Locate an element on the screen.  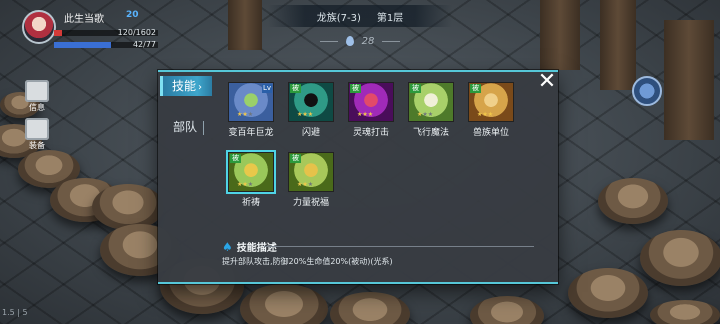
skill-slot: 被 ★★★ 闪避 is located at coordinates (311, 113).